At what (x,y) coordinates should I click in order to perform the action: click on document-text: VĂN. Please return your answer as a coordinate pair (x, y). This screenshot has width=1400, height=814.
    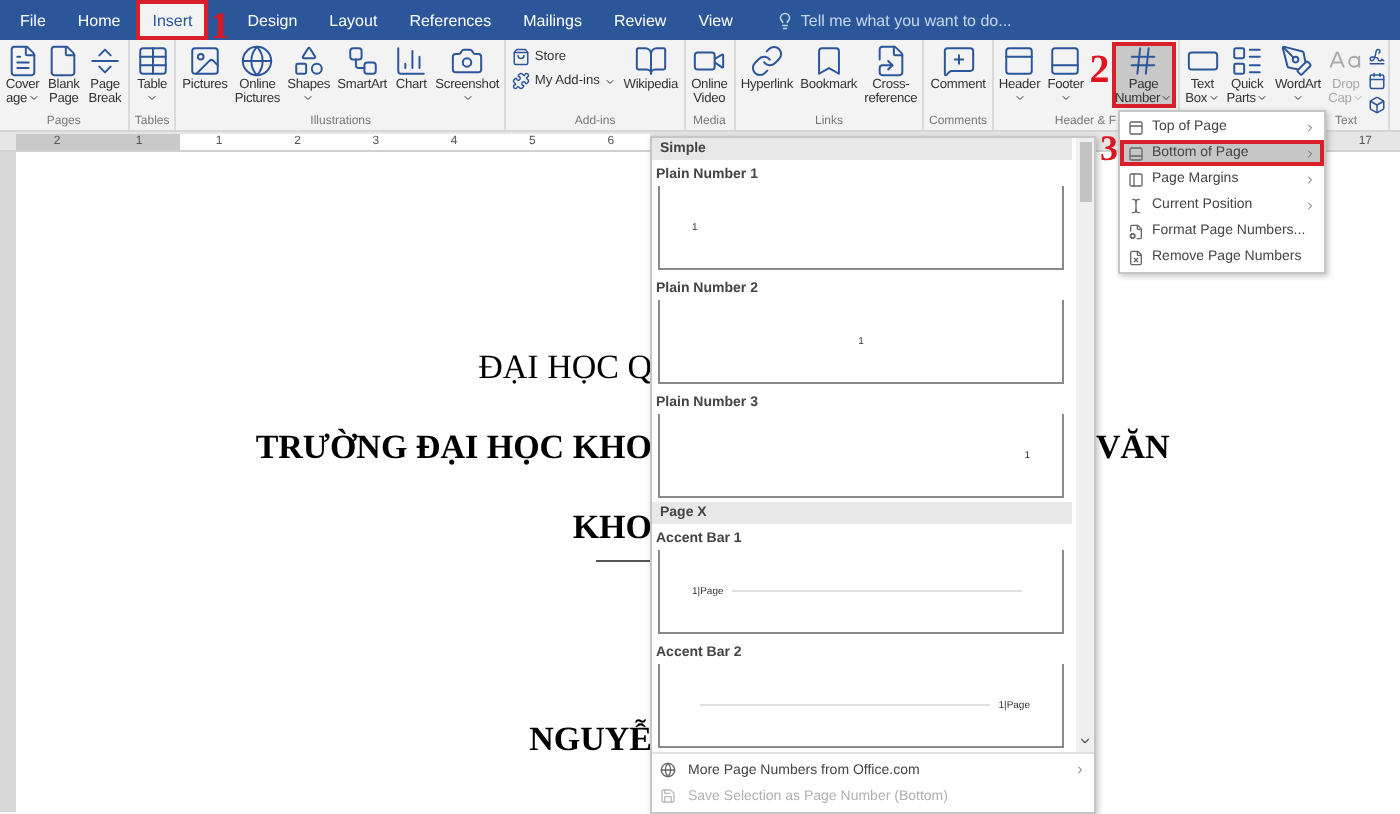
    Looking at the image, I should click on (1133, 448).